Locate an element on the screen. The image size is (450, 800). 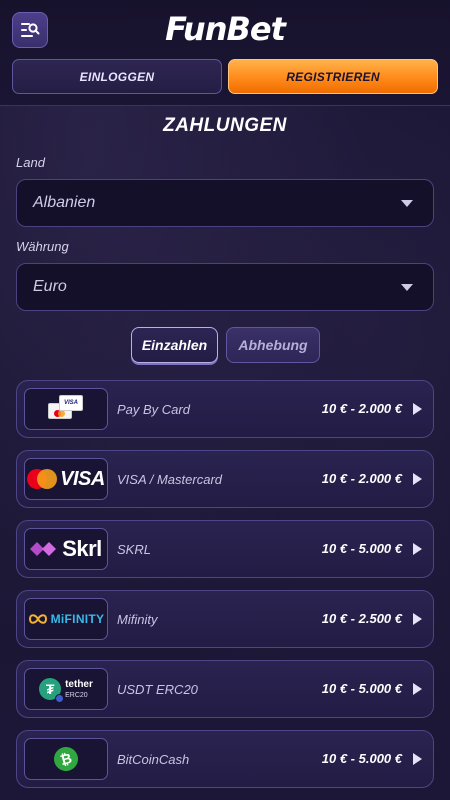
country-label: Land is located at coordinates (30, 162).